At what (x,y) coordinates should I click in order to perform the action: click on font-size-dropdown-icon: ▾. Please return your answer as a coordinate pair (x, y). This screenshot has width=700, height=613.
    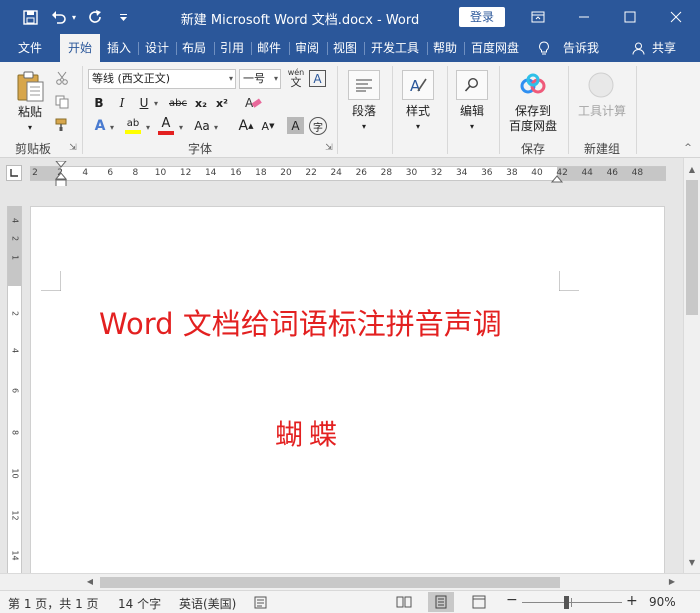
    Looking at the image, I should click on (276, 79).